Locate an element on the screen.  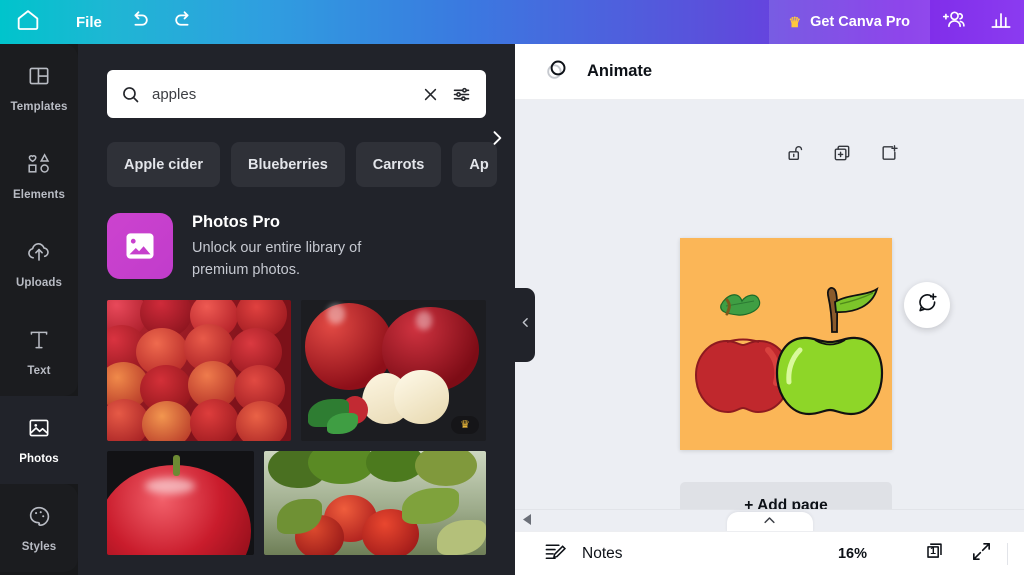
share-button is located at coordinates (953, 22).